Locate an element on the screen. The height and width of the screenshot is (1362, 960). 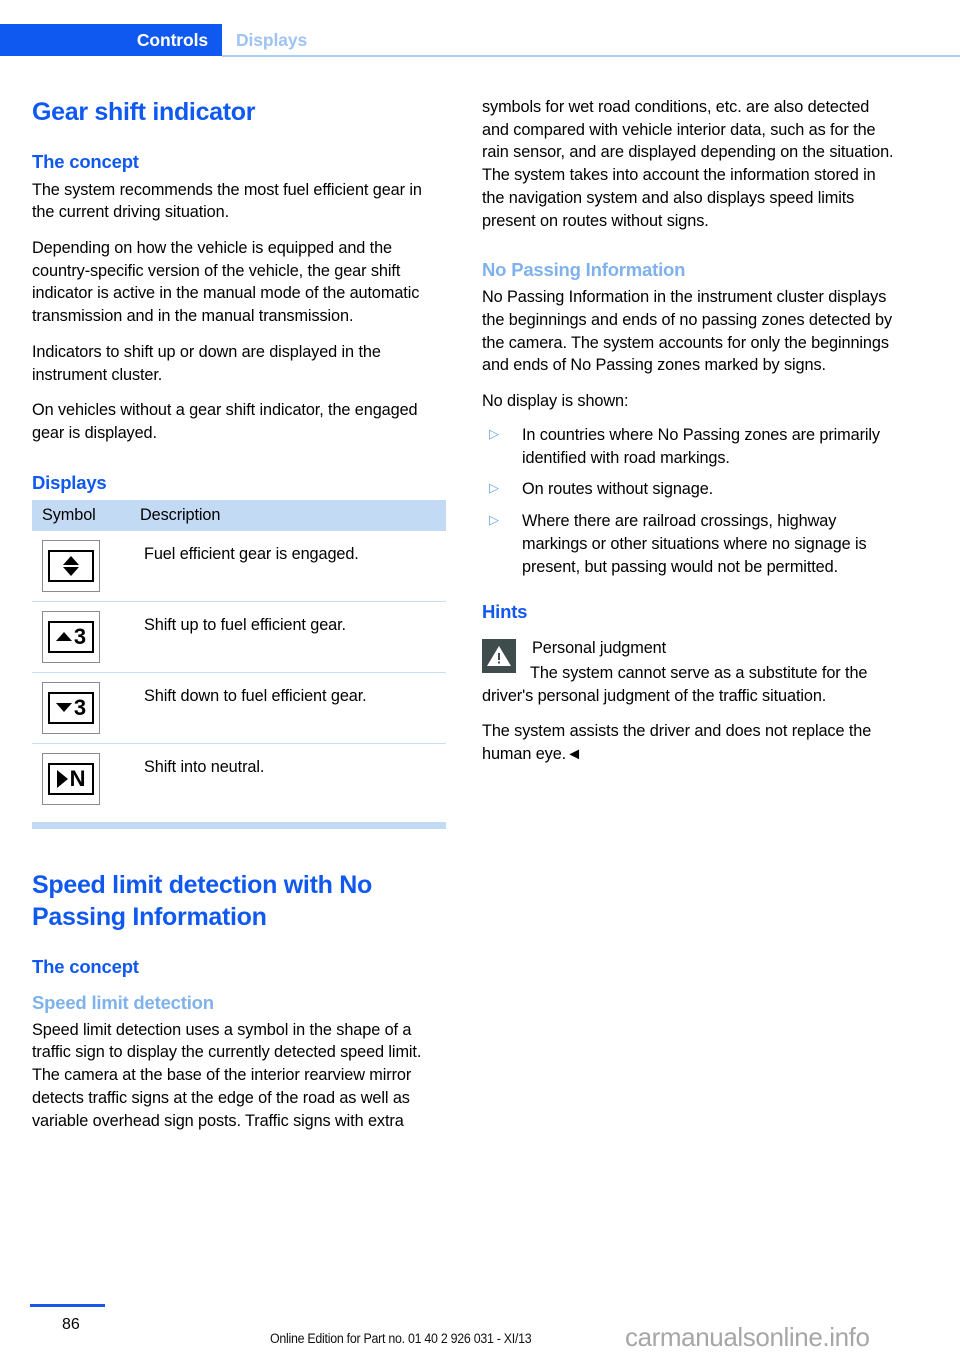
up-down-arrow-icon is located at coordinates (71, 565).